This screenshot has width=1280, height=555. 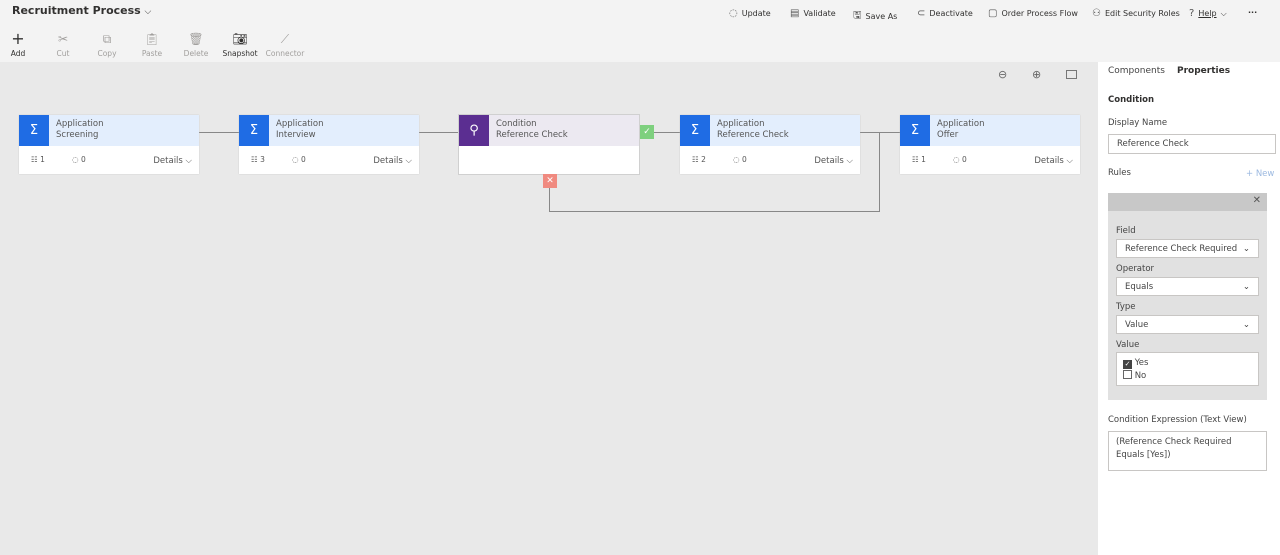 What do you see at coordinates (1187, 286) in the screenshot?
I see `operator-select: Equals ⌄` at bounding box center [1187, 286].